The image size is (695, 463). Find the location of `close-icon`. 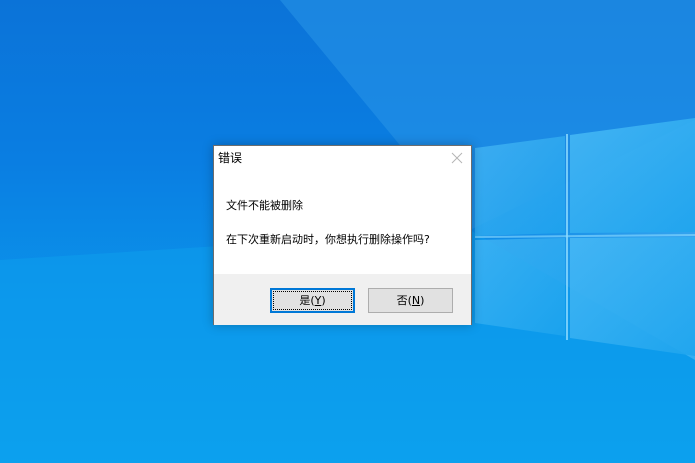

close-icon is located at coordinates (457, 158).